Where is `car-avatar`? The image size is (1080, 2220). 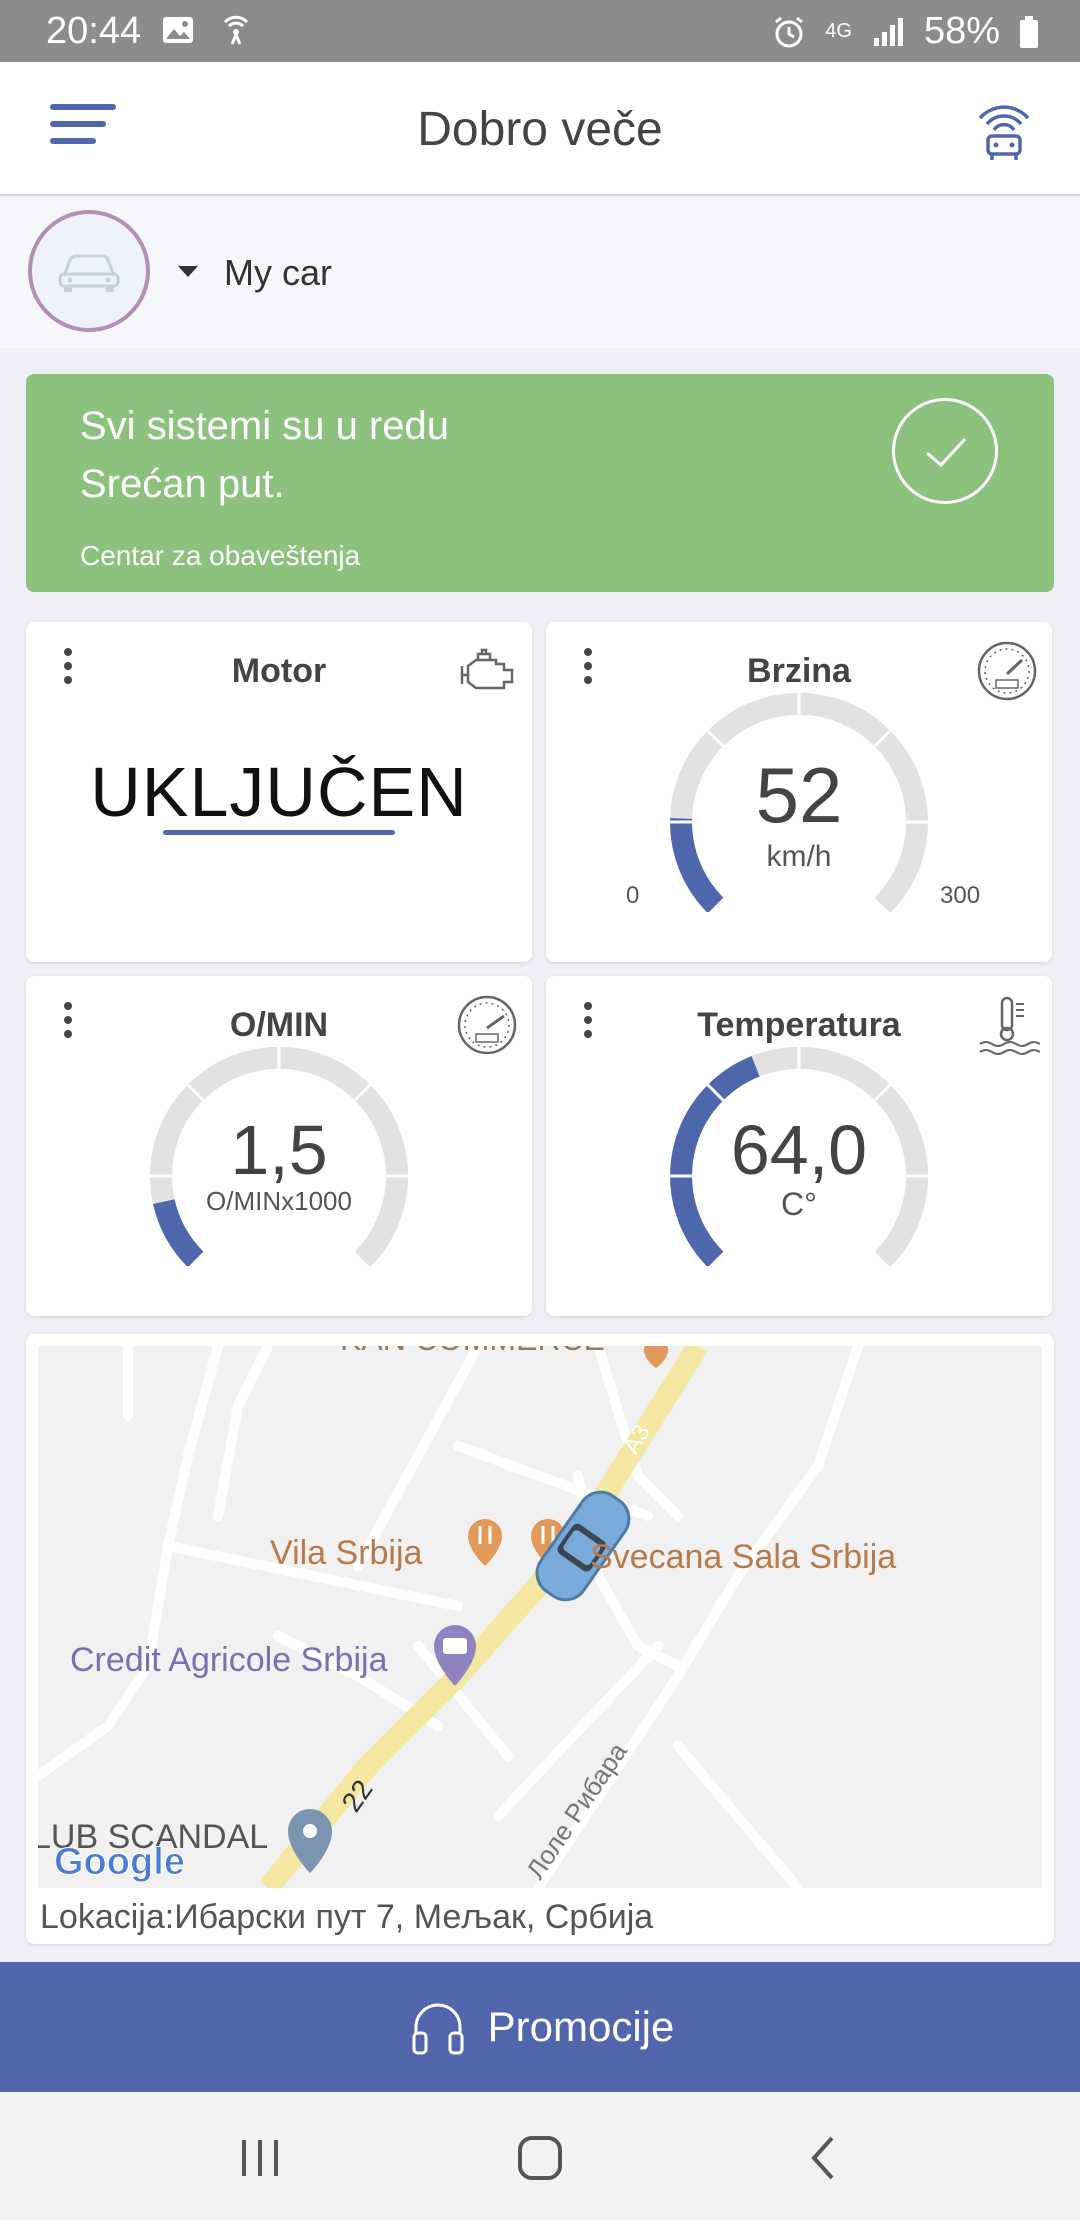 car-avatar is located at coordinates (89, 271).